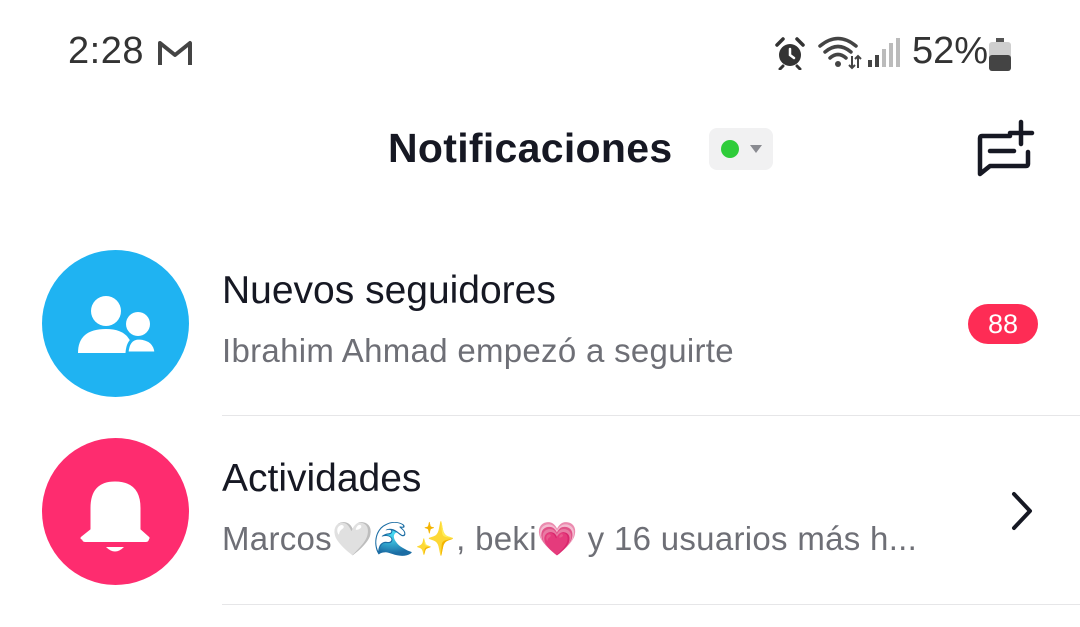 The width and height of the screenshot is (1080, 627). I want to click on followers-icon, so click(118, 325).